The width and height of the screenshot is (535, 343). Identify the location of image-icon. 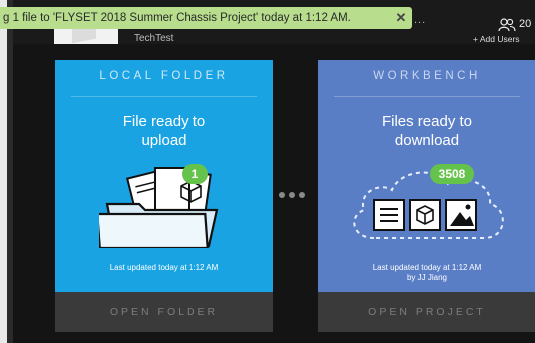
(461, 215).